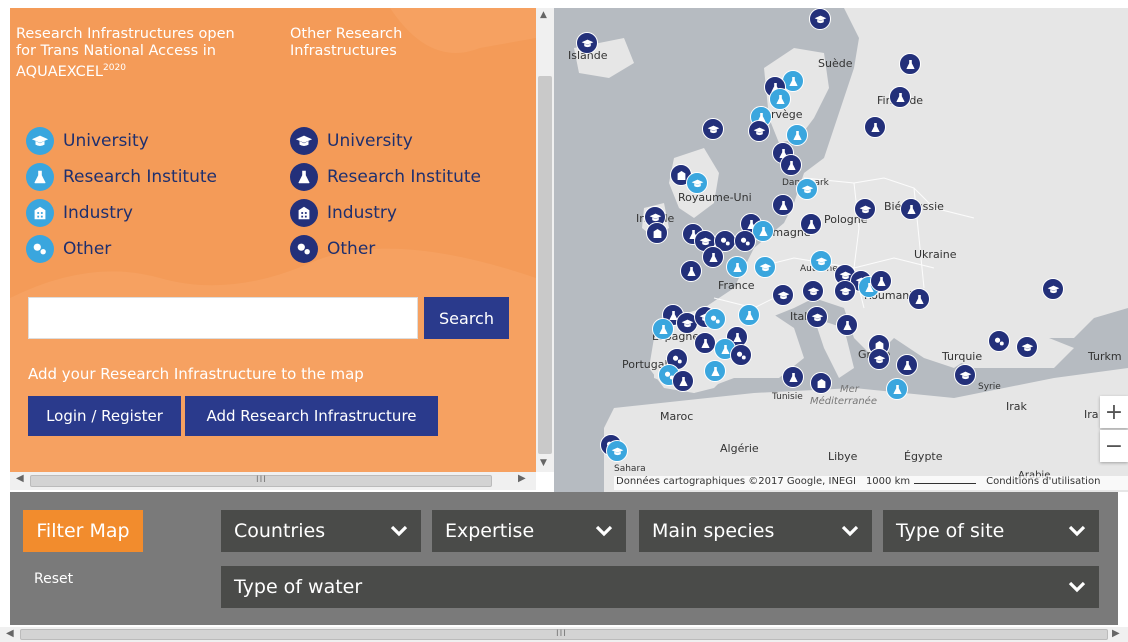 Image resolution: width=1128 pixels, height=642 pixels. Describe the element at coordinates (739, 448) in the screenshot. I see `map-label-algerie: Algérie` at that location.